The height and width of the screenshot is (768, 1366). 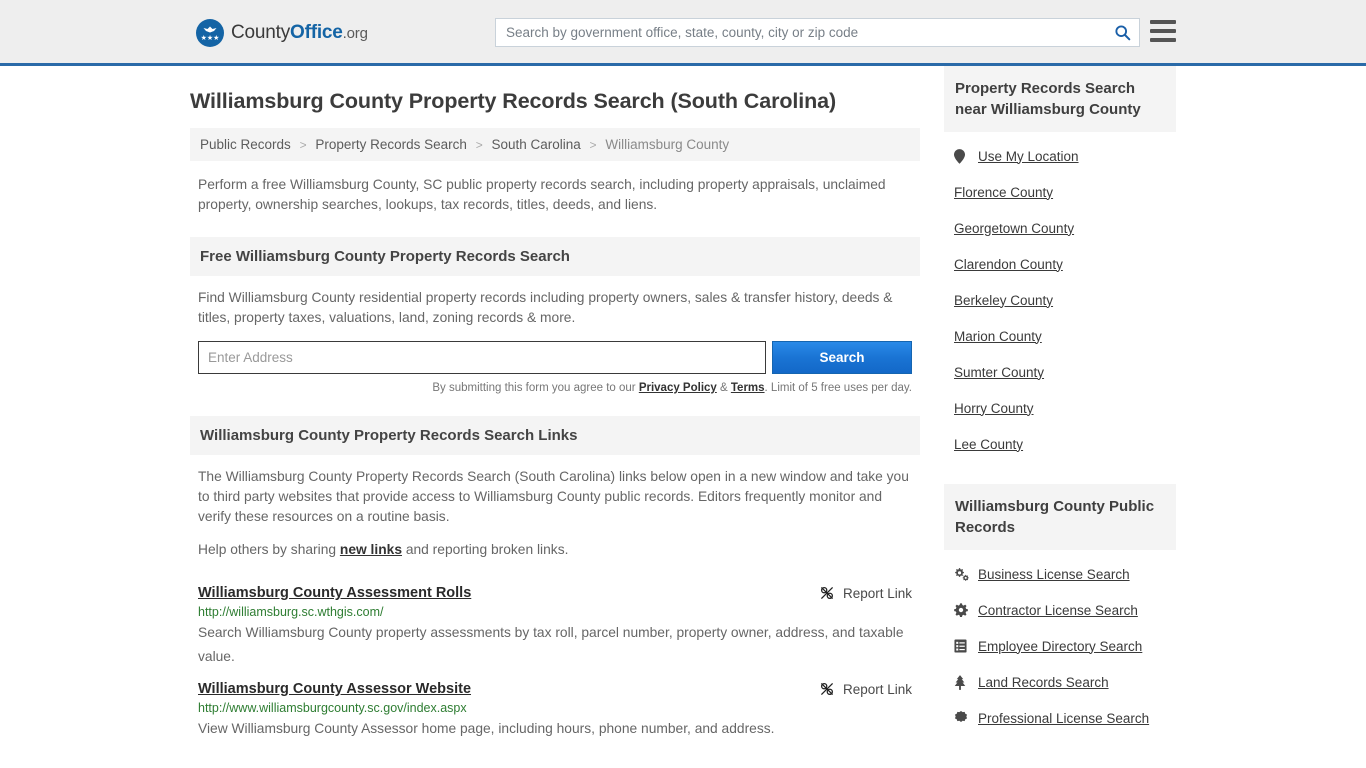 I want to click on global-search-box, so click(x=817, y=32).